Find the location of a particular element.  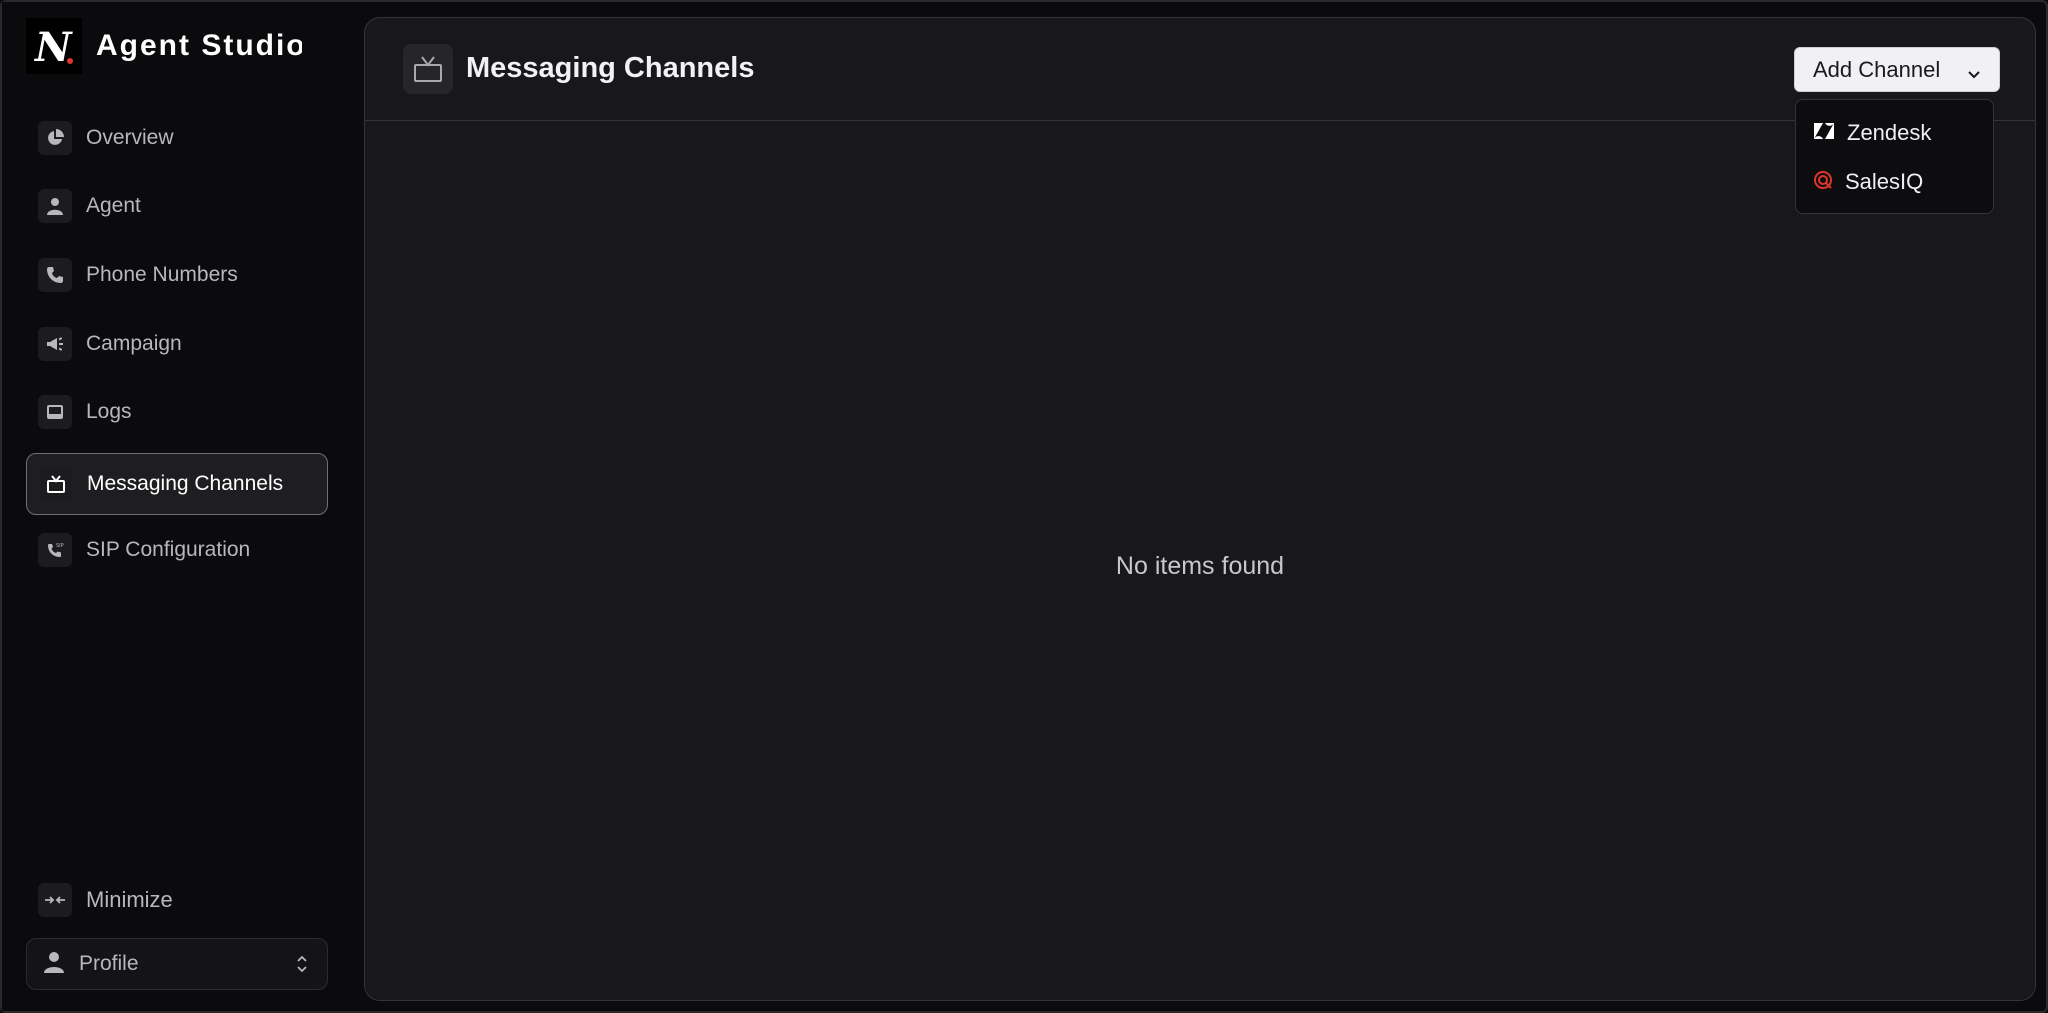

svg-text: SIP is located at coordinates (60, 546).